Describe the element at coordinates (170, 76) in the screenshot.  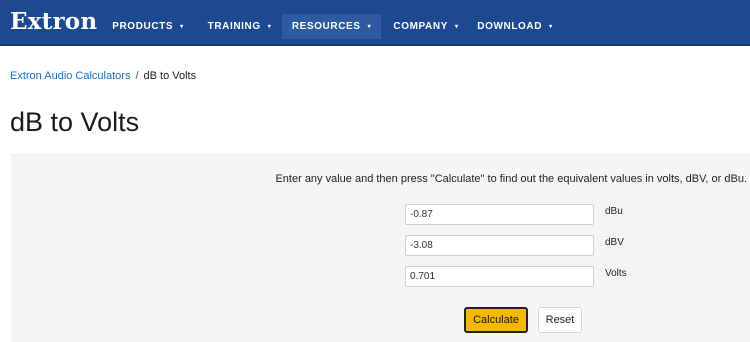
I see `breadcrumb-current: dB to Volts` at that location.